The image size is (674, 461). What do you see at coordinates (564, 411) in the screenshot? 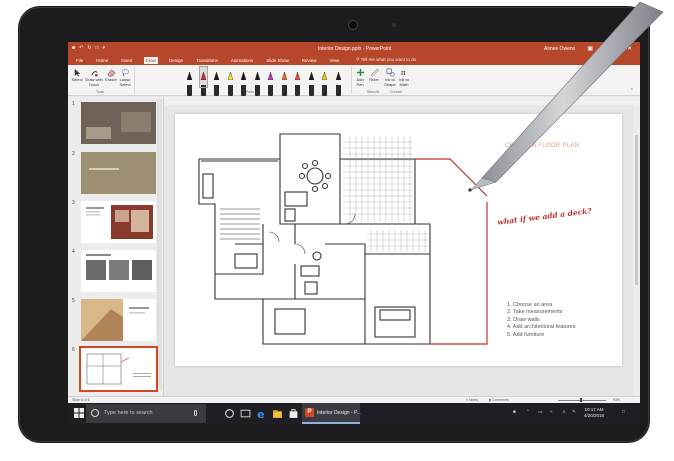
I see `volume-icon: ♬` at bounding box center [564, 411].